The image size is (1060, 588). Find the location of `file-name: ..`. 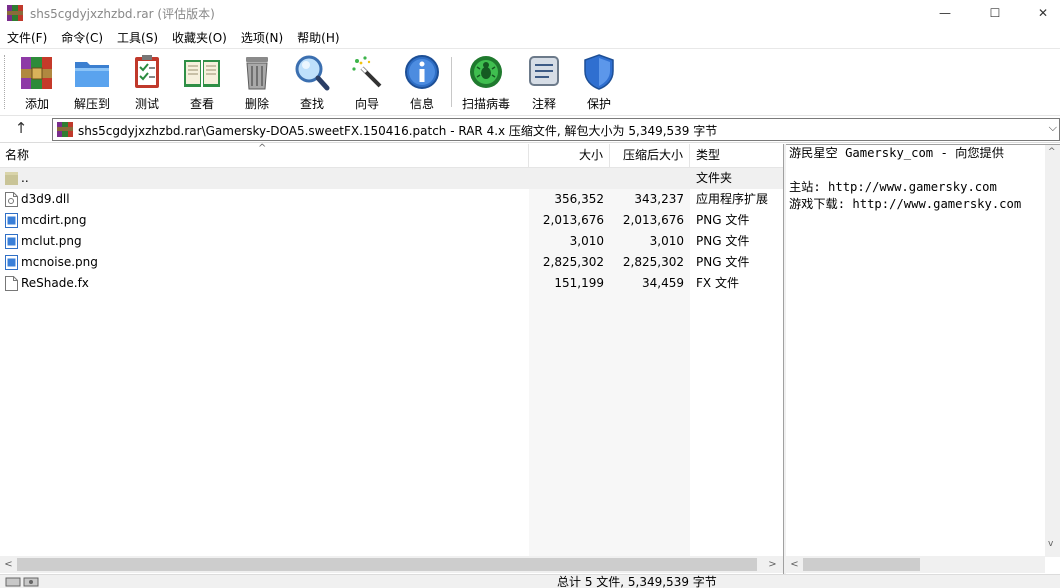

file-name: .. is located at coordinates (25, 178).